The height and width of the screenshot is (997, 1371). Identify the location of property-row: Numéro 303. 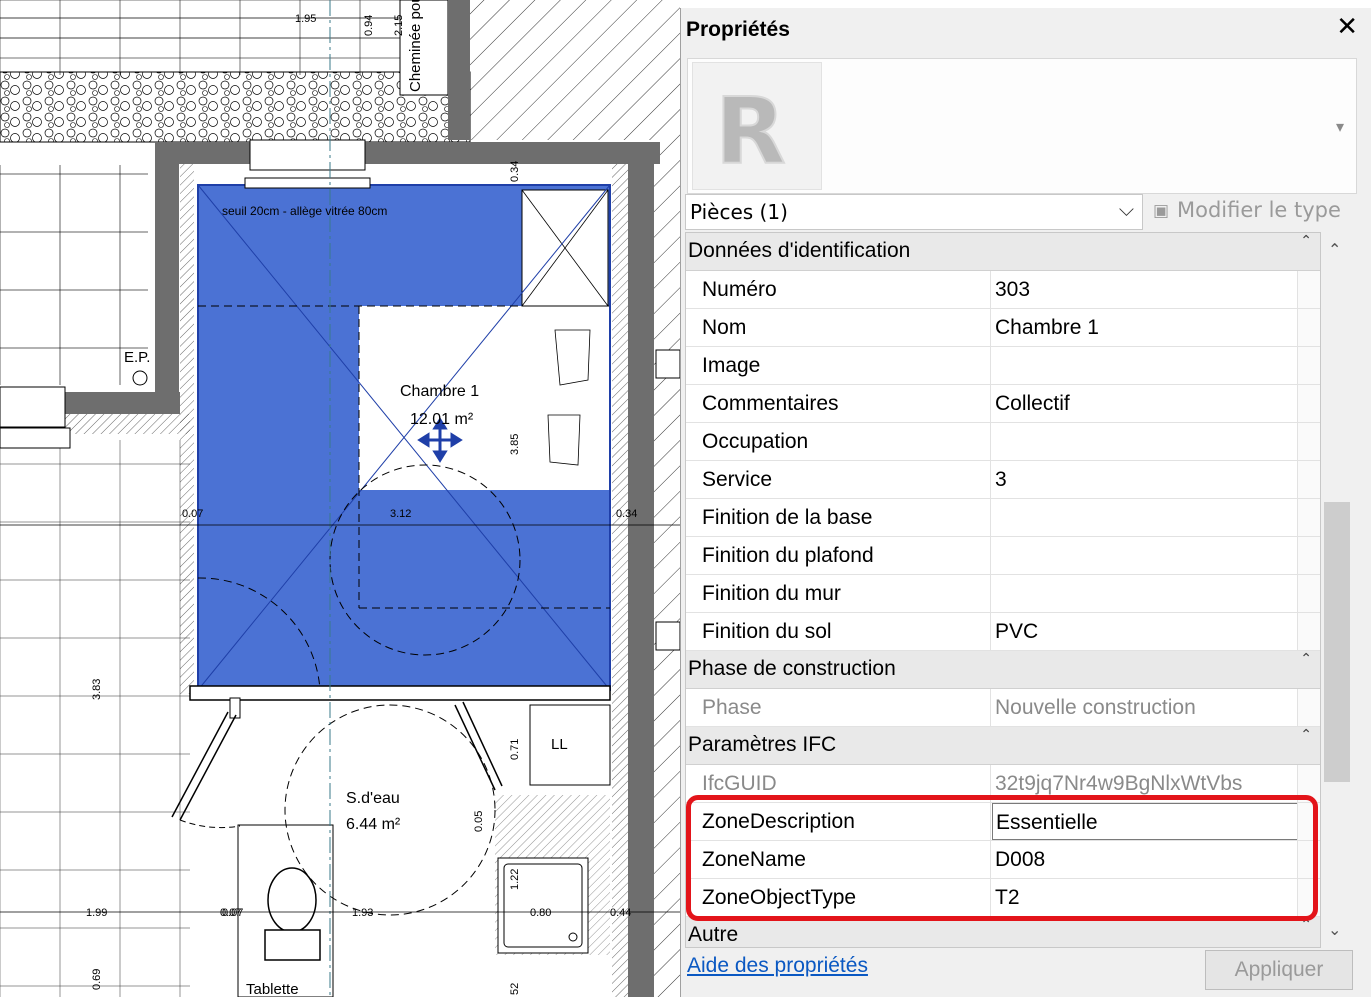
(1003, 290).